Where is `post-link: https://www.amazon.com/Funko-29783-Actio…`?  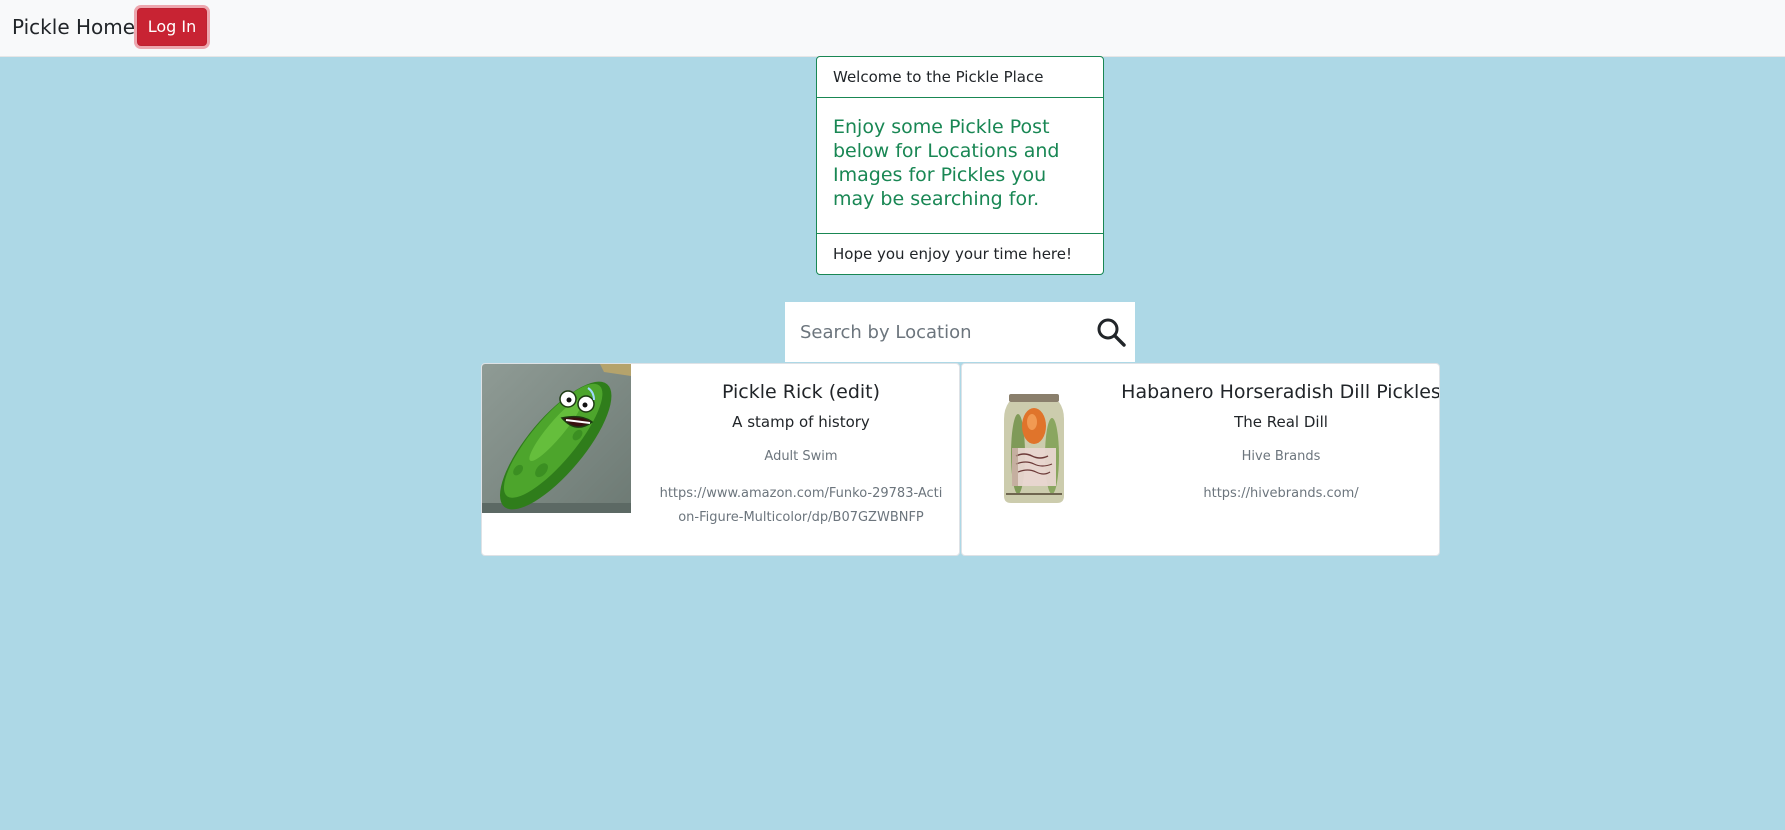
post-link: https://www.amazon.com/Funko-29783-Actio… is located at coordinates (801, 506).